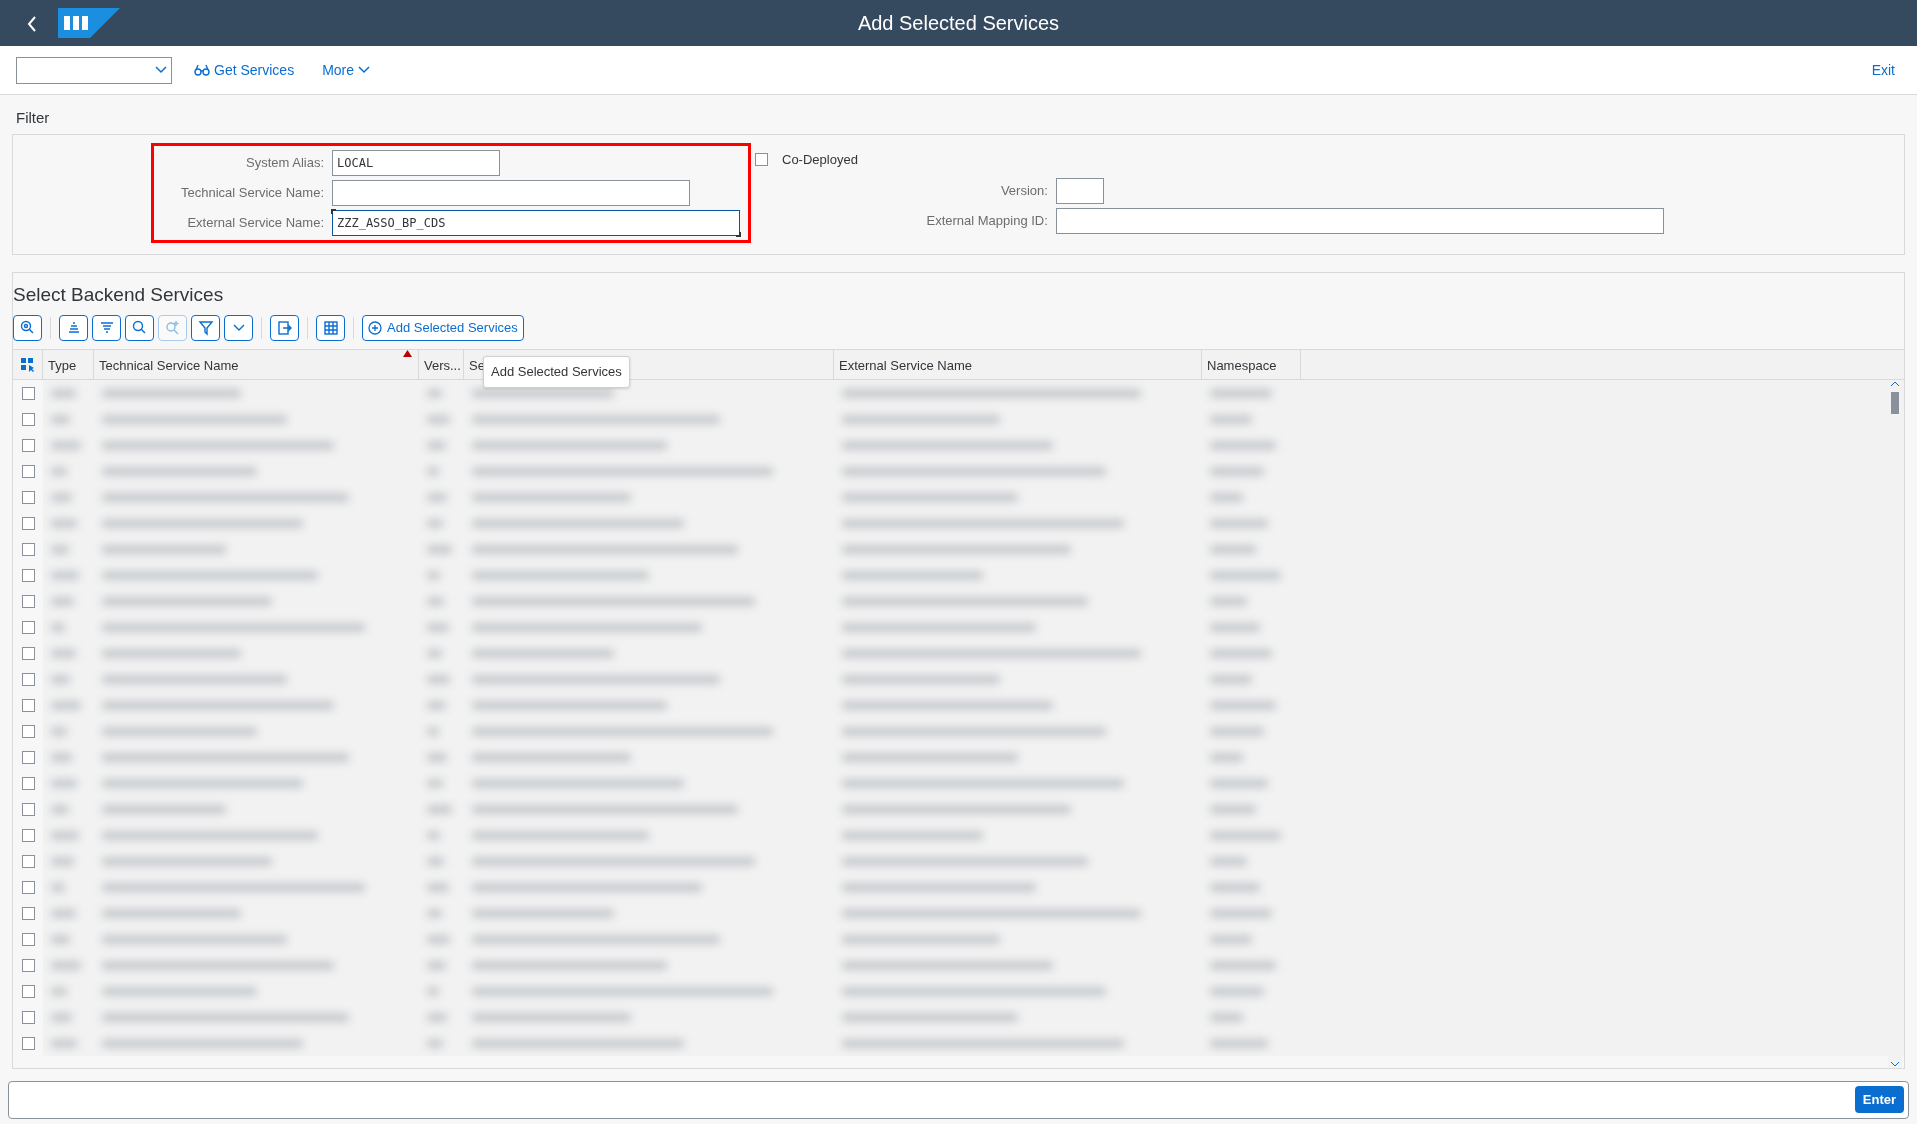 The width and height of the screenshot is (1917, 1124). Describe the element at coordinates (255, 222) in the screenshot. I see `field-label: External Service Name:` at that location.